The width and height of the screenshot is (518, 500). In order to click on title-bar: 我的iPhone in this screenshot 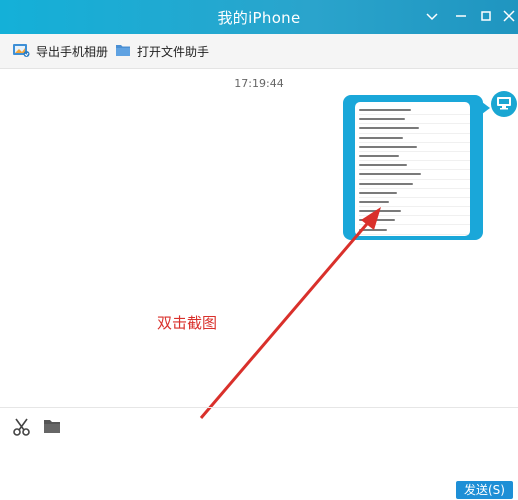, I will do `click(259, 17)`.